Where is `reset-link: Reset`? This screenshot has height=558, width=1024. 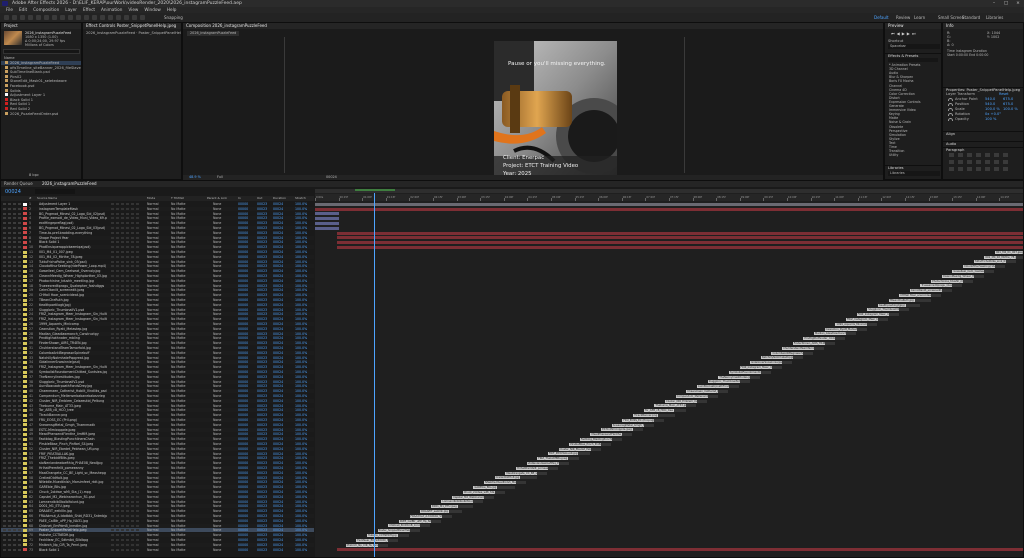
reset-link: Reset is located at coordinates (1003, 94).